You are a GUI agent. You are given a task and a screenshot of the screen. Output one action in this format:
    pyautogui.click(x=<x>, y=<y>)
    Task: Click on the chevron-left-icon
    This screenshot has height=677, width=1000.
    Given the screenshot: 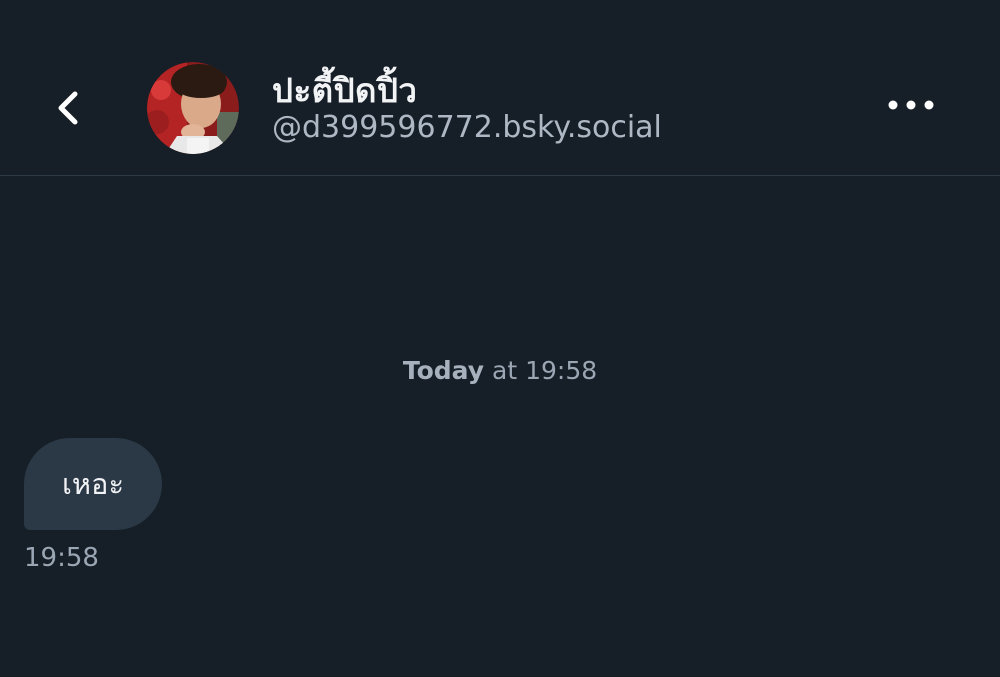 What is the action you would take?
    pyautogui.click(x=68, y=108)
    